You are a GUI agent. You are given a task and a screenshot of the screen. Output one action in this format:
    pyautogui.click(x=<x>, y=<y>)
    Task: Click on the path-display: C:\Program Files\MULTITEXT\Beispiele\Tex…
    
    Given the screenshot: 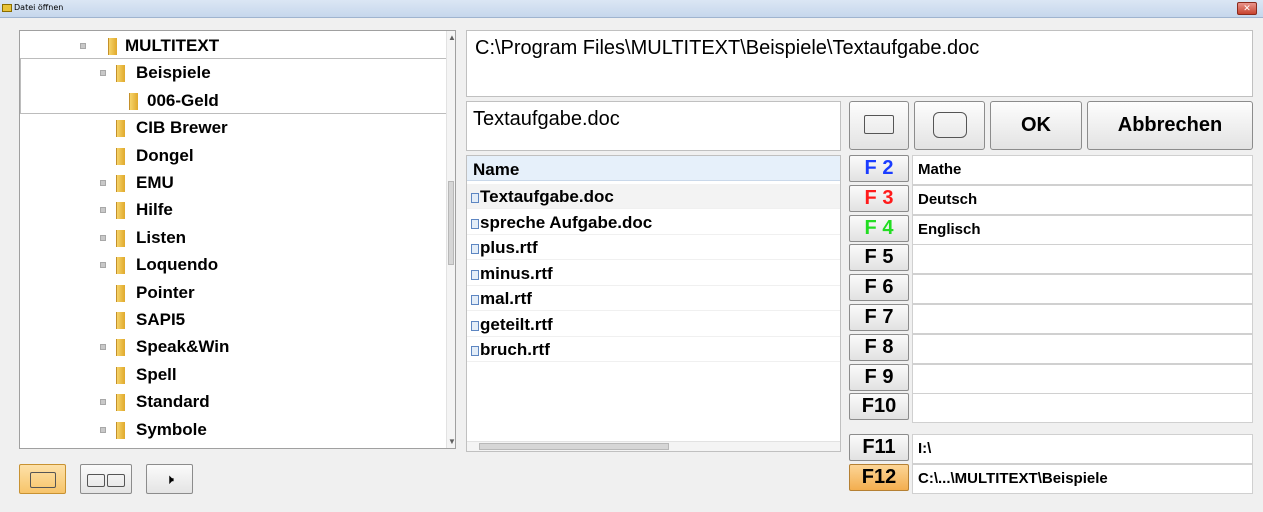 What is the action you would take?
    pyautogui.click(x=859, y=63)
    